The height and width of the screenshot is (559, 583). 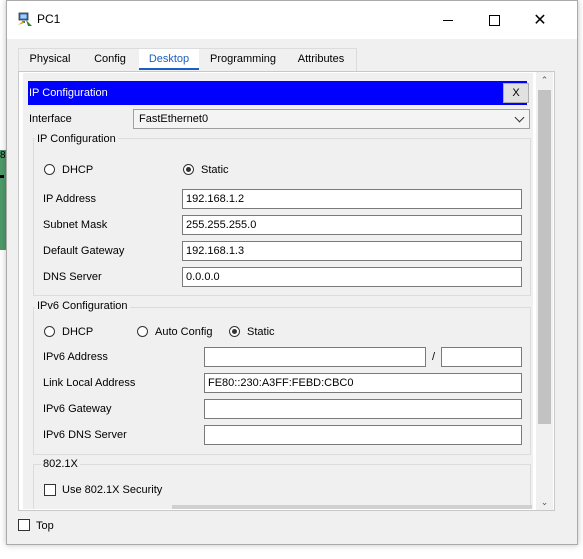 I want to click on panel-close-button: X, so click(x=516, y=93).